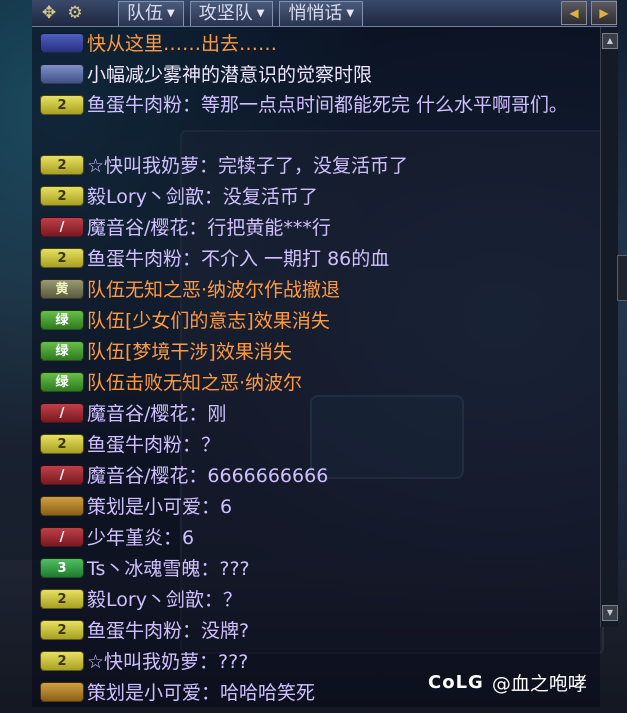 The height and width of the screenshot is (713, 627). Describe the element at coordinates (320, 567) in the screenshot. I see `chat-message: 3 Ts丶冰魂雪魄：???` at that location.